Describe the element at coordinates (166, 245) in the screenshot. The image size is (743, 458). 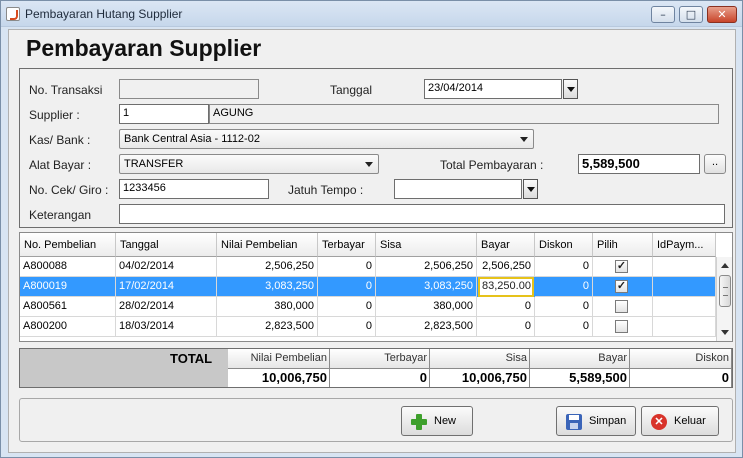
I see `column-header-tanggal: Tanggal` at that location.